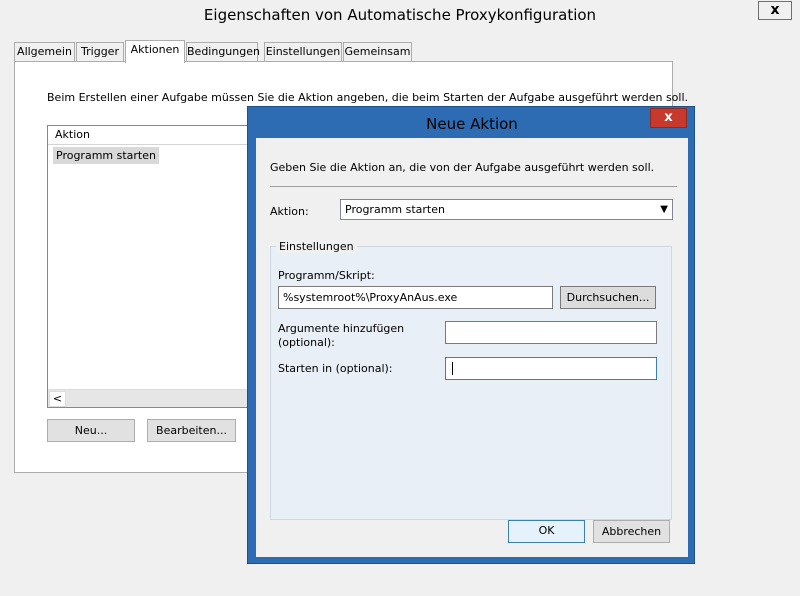  I want to click on horizontal-scrollbar: <, so click(154, 398).